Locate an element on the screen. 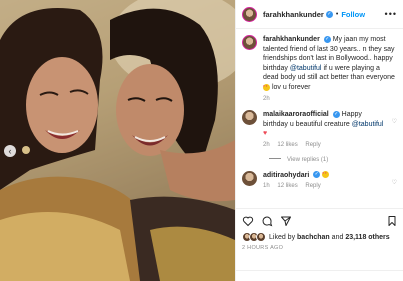 This screenshot has width=403, height=281. likes-text: Liked by bachchan and 23,118 others is located at coordinates (329, 237).